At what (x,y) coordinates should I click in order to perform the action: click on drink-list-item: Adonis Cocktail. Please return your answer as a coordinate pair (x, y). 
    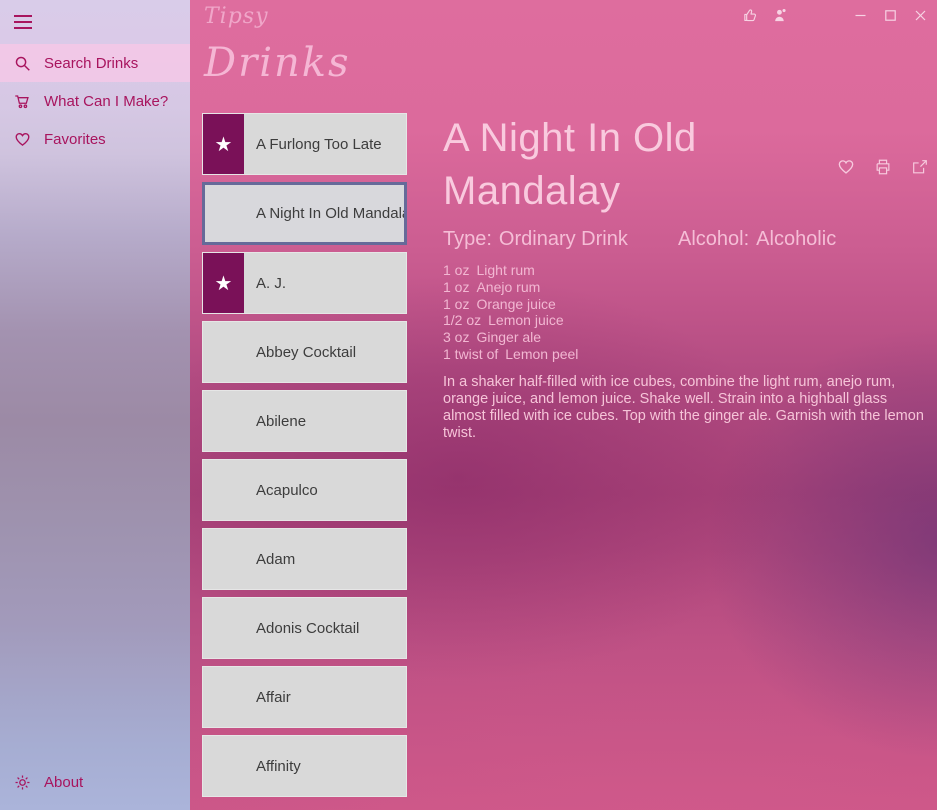
    Looking at the image, I should click on (304, 628).